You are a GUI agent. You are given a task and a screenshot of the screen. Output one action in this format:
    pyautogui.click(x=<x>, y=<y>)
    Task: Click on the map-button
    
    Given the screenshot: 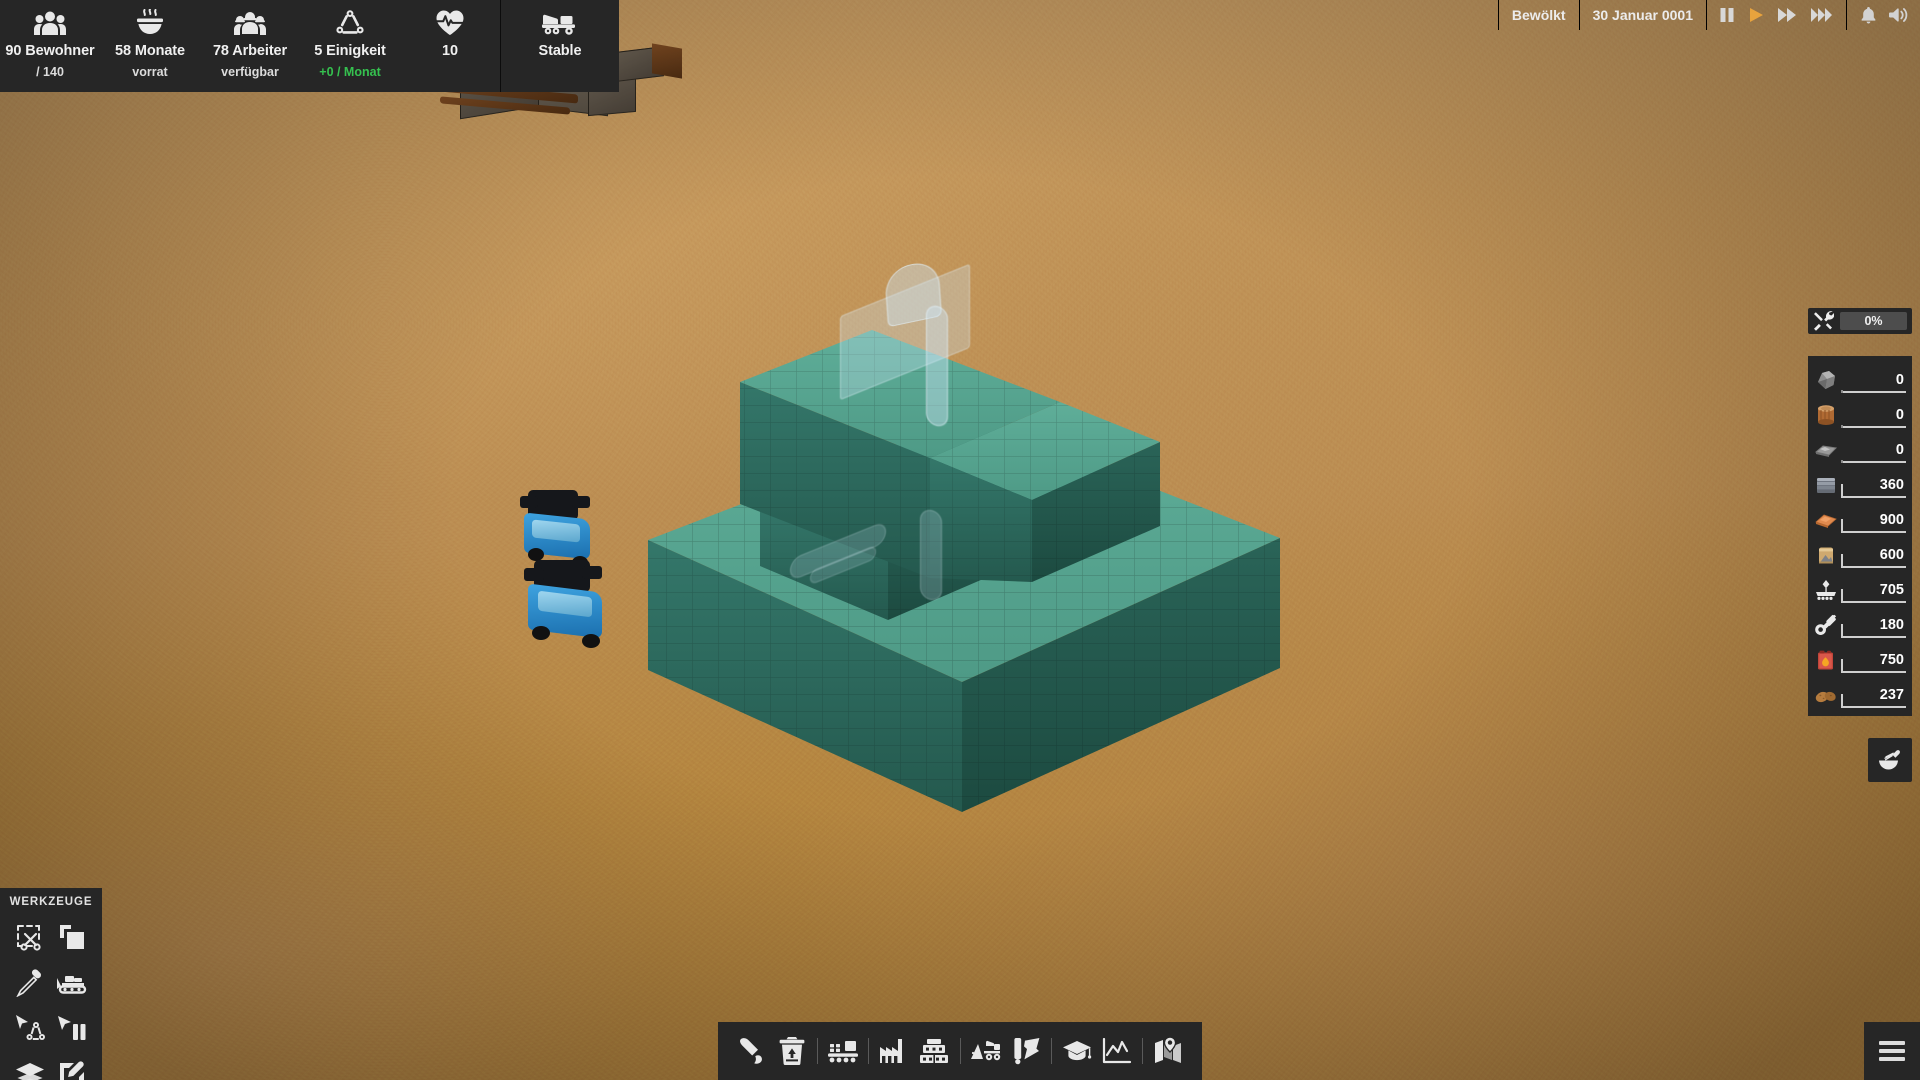 What is the action you would take?
    pyautogui.click(x=1168, y=1051)
    